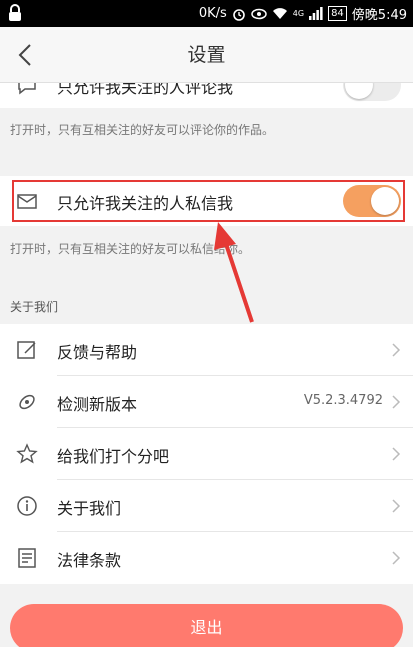 The height and width of the screenshot is (647, 413). I want to click on satellite-icon, so click(27, 402).